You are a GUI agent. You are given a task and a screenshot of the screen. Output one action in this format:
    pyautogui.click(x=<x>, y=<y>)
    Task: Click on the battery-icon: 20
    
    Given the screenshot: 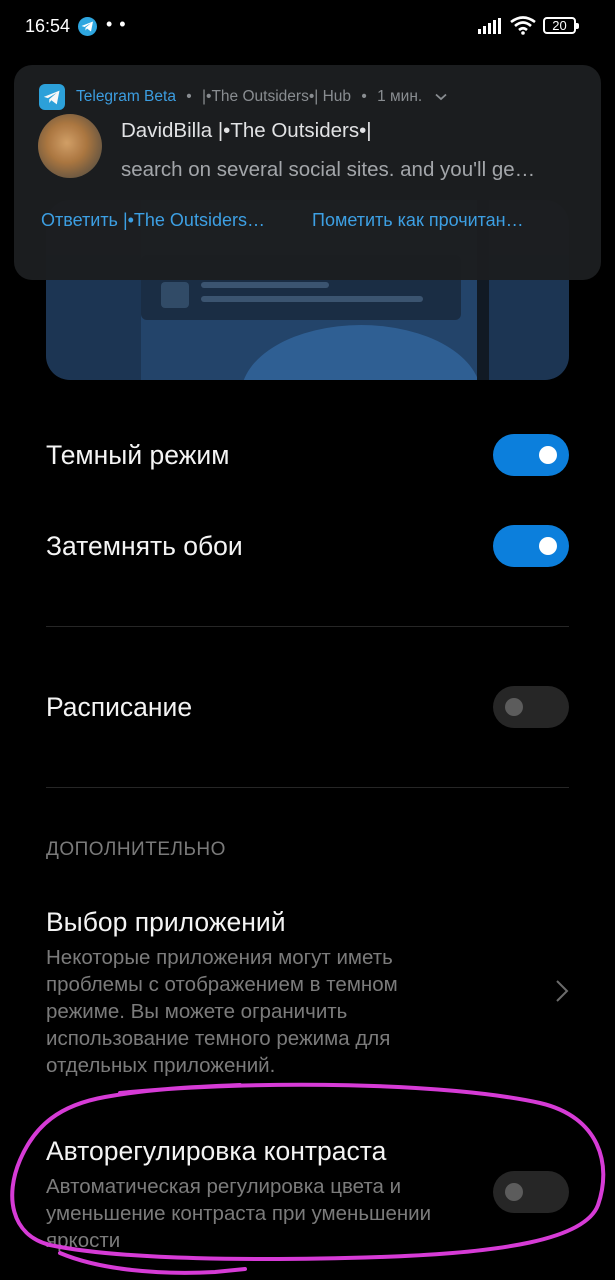 What is the action you would take?
    pyautogui.click(x=561, y=25)
    